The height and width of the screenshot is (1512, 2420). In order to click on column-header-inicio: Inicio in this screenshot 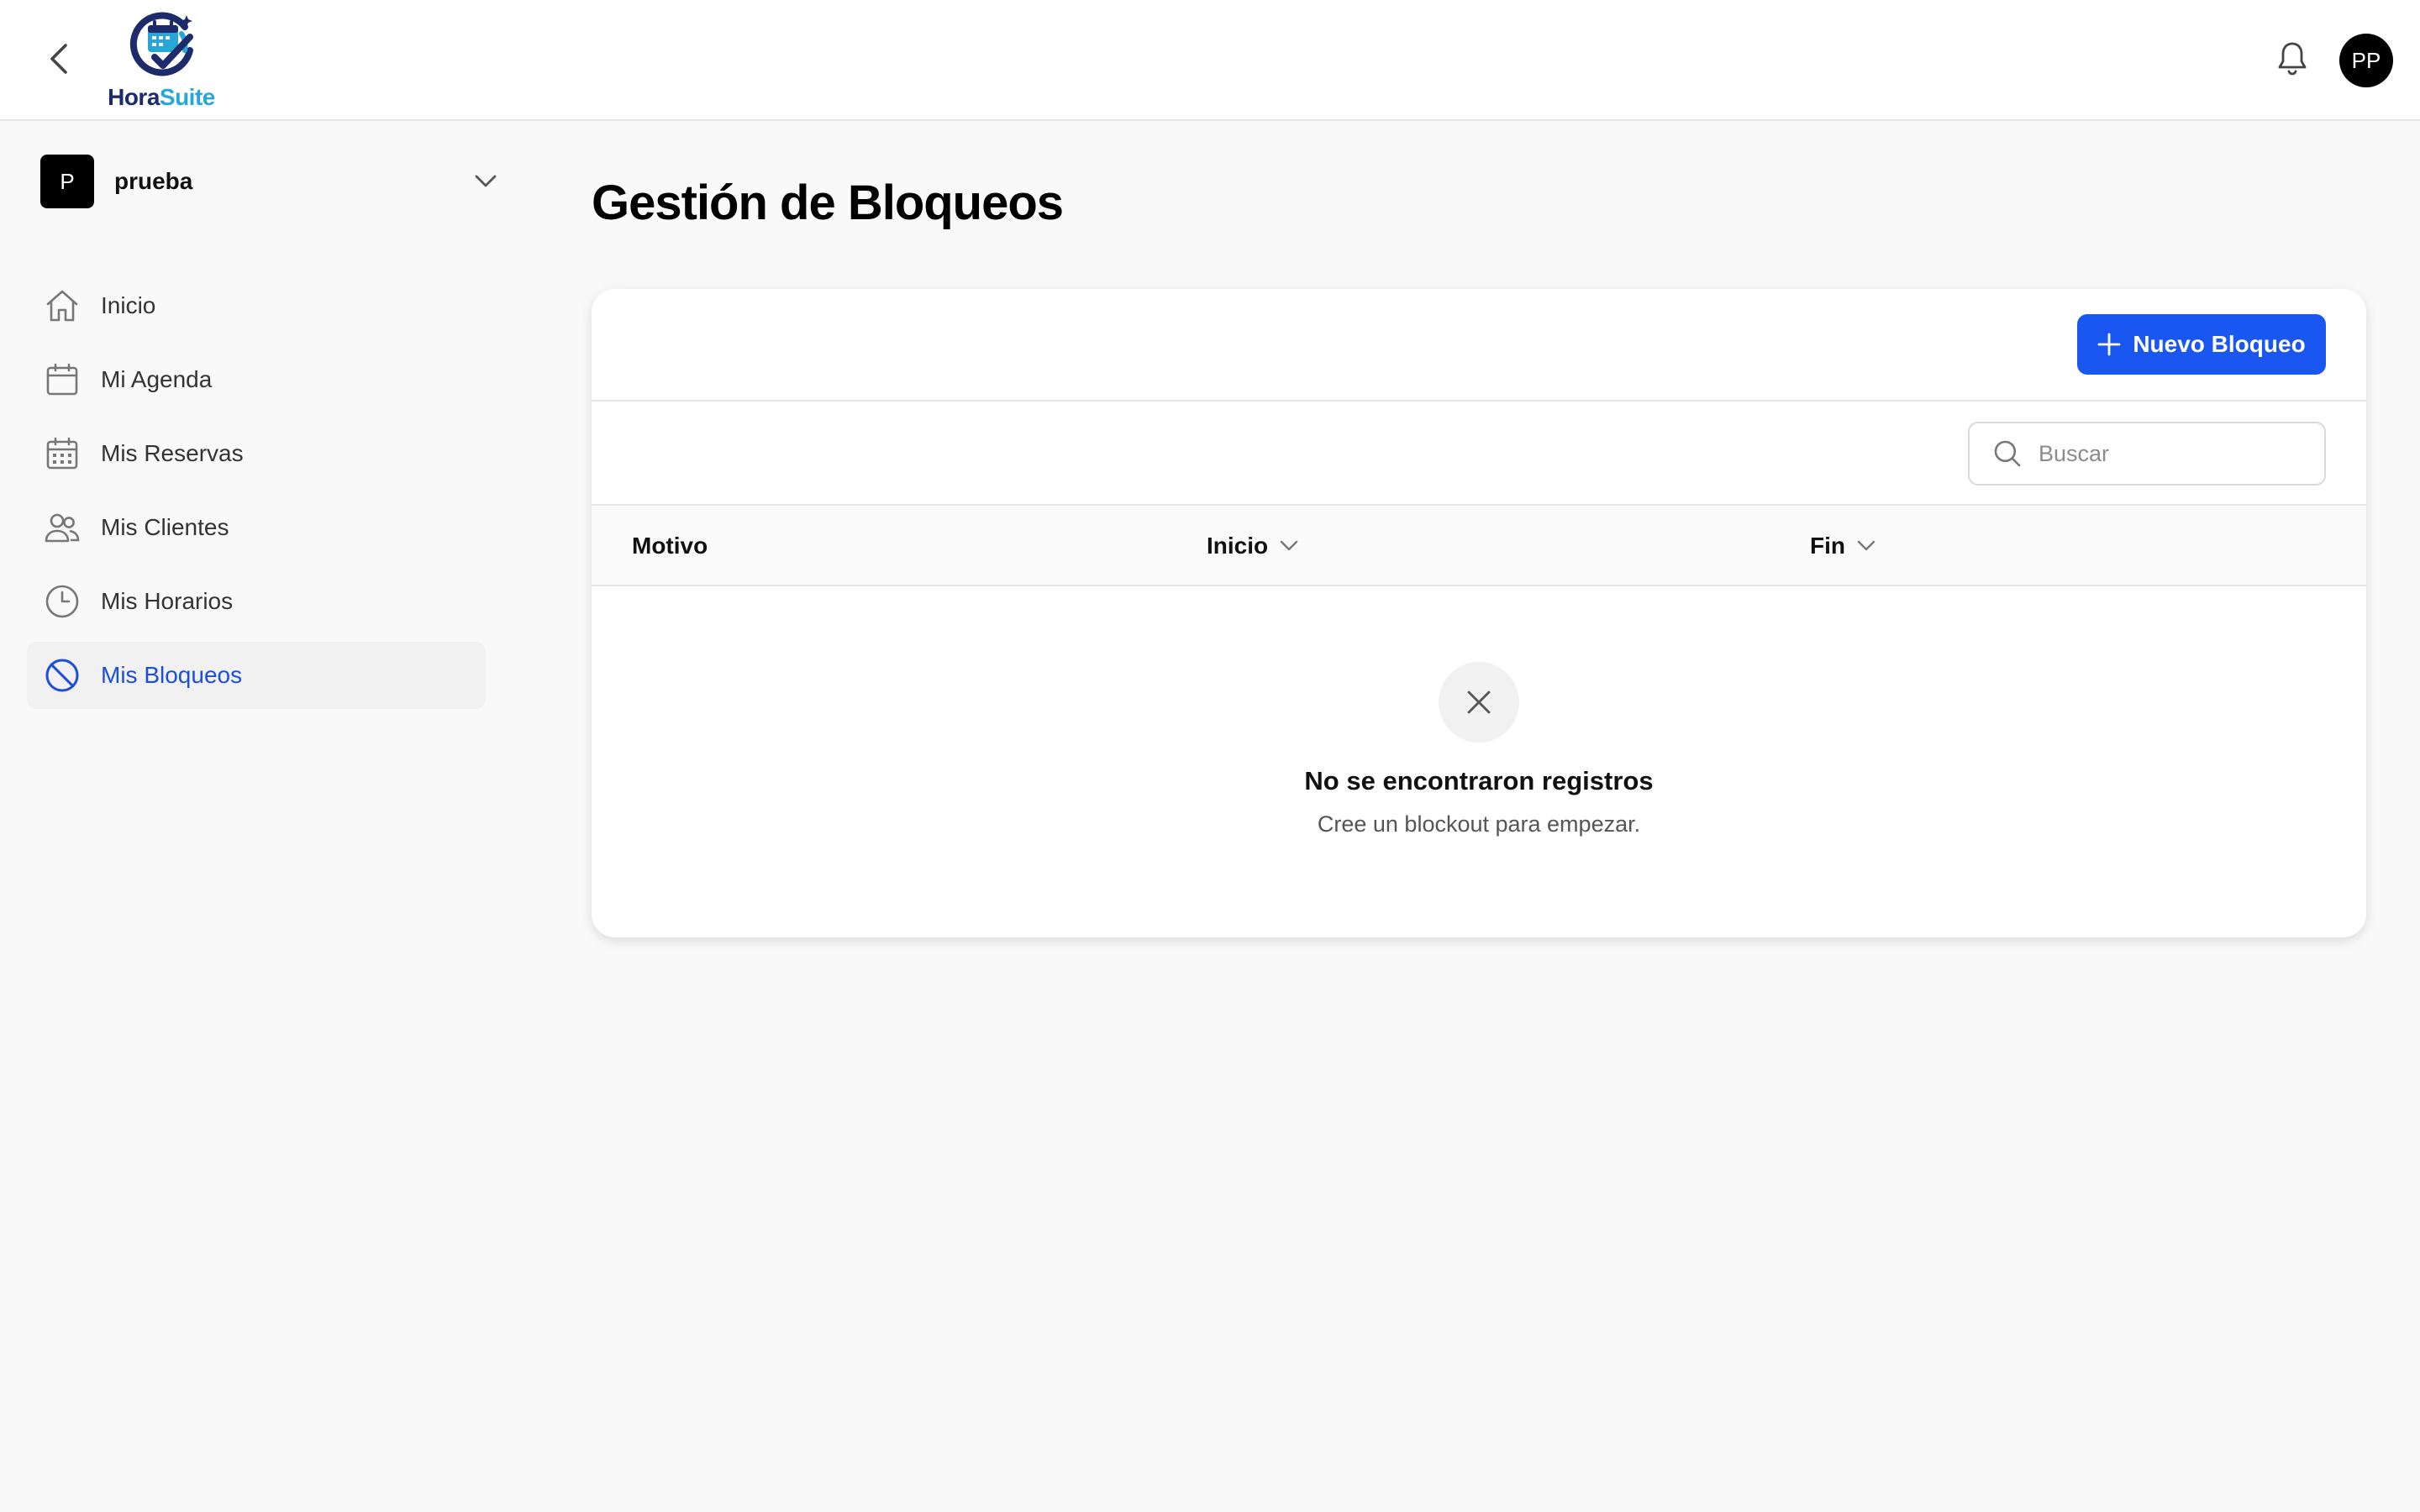, I will do `click(1253, 546)`.